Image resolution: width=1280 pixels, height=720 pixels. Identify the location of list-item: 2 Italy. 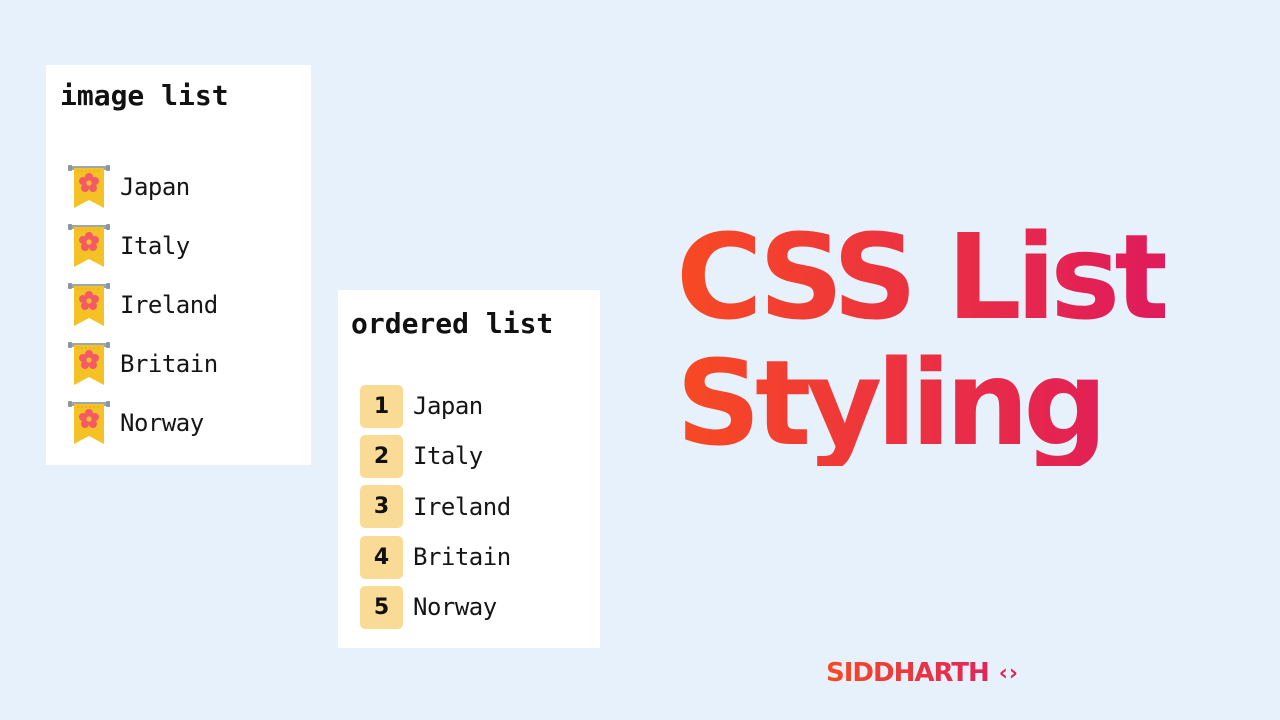
(435, 456).